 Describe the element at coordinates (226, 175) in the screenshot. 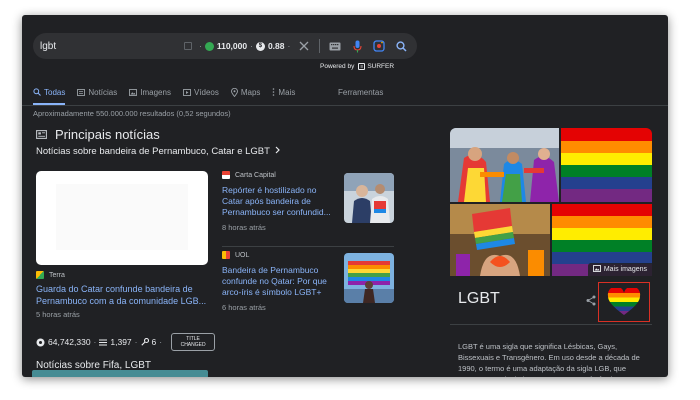

I see `carta-capital-logo-icon` at that location.